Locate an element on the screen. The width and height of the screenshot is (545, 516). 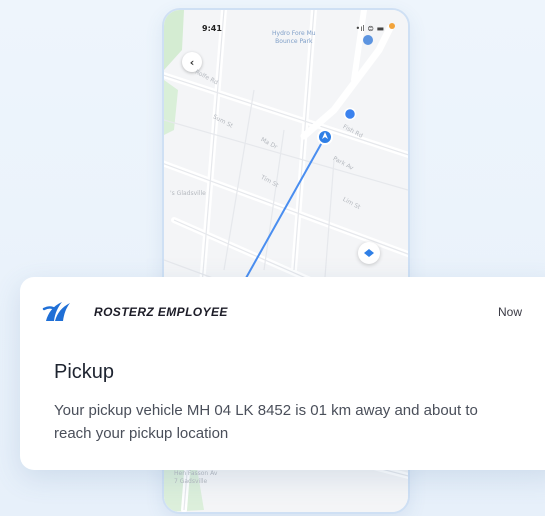
notification-title: Pickup is located at coordinates (84, 372).